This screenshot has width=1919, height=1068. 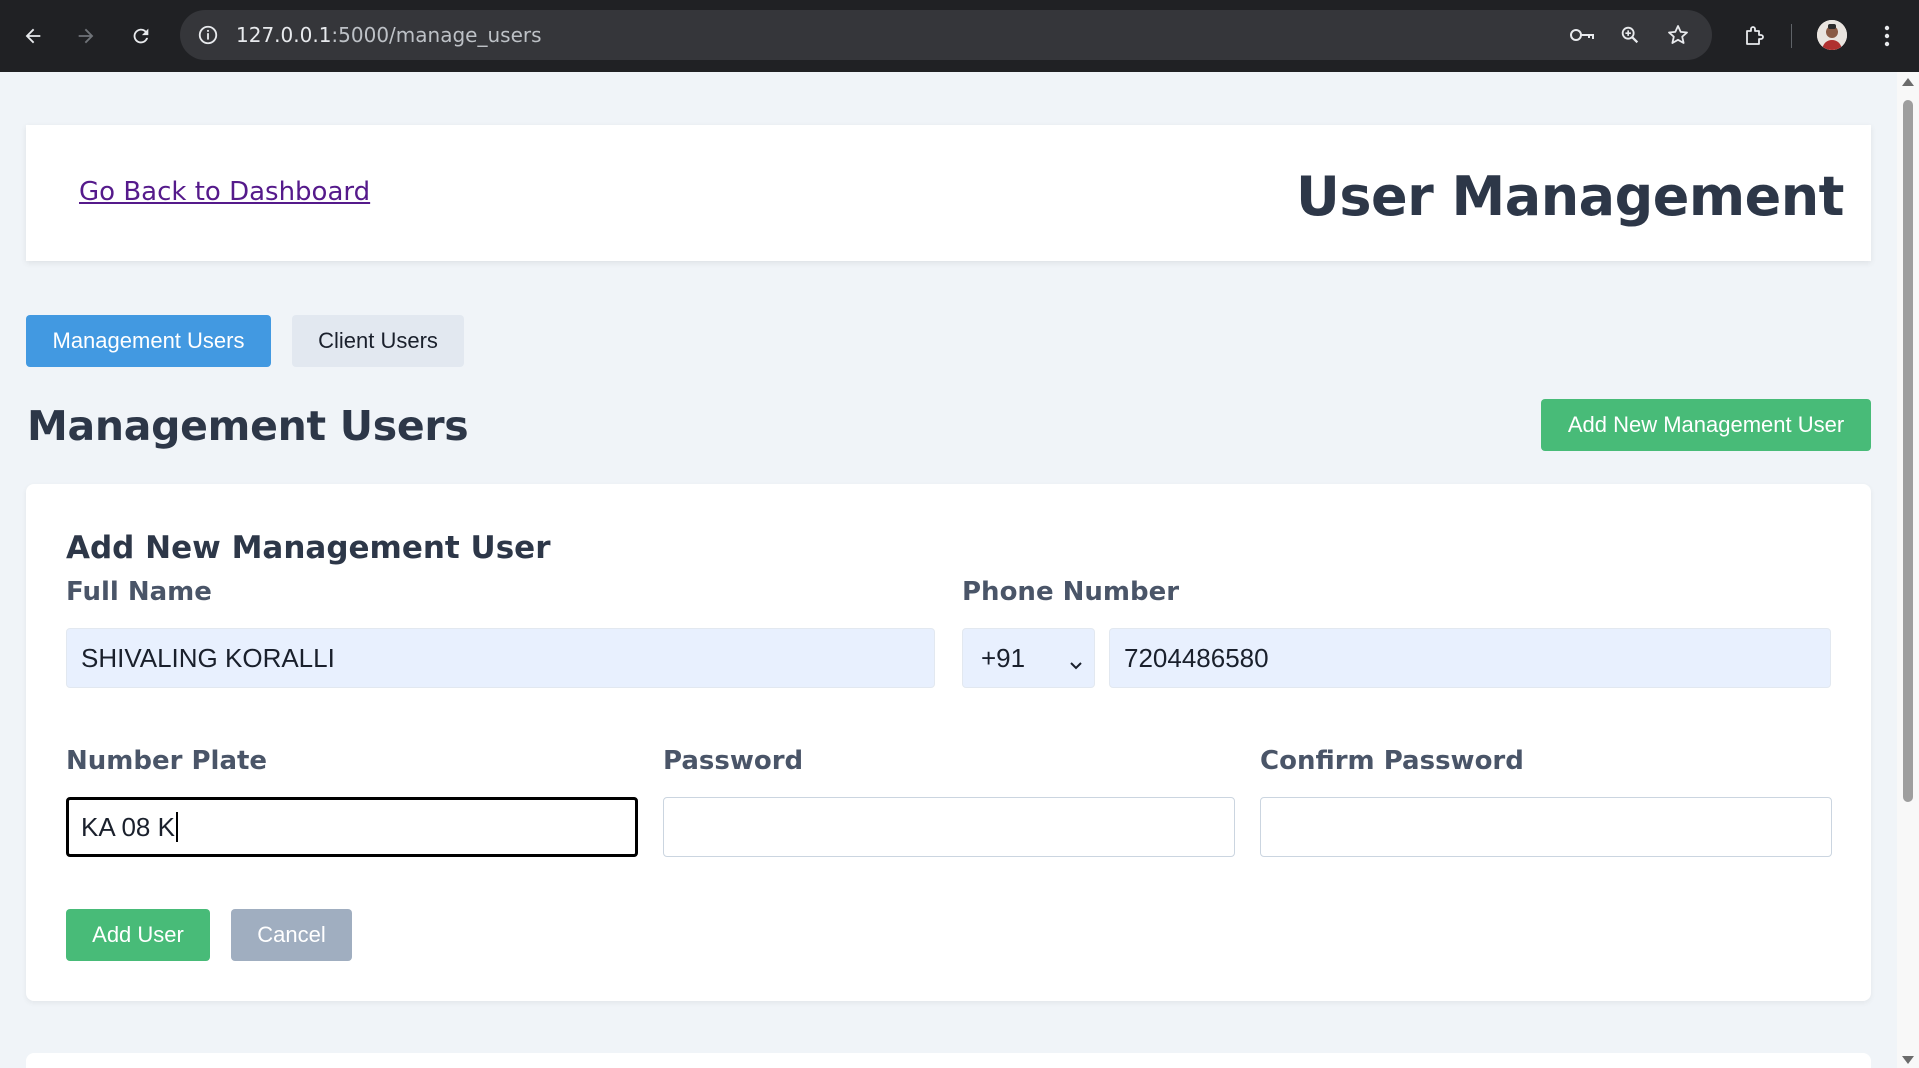 What do you see at coordinates (1887, 36) in the screenshot?
I see `browser-menu-icon` at bounding box center [1887, 36].